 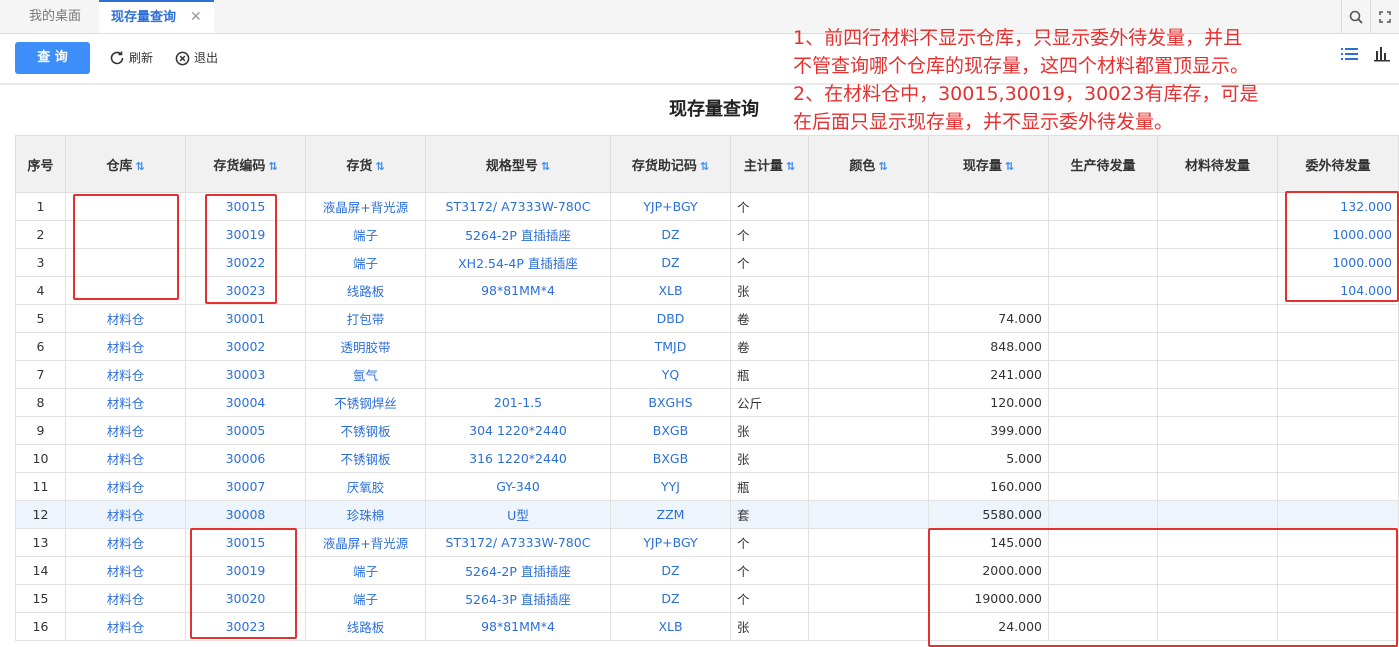 I want to click on table-cell: 15, so click(x=40, y=598).